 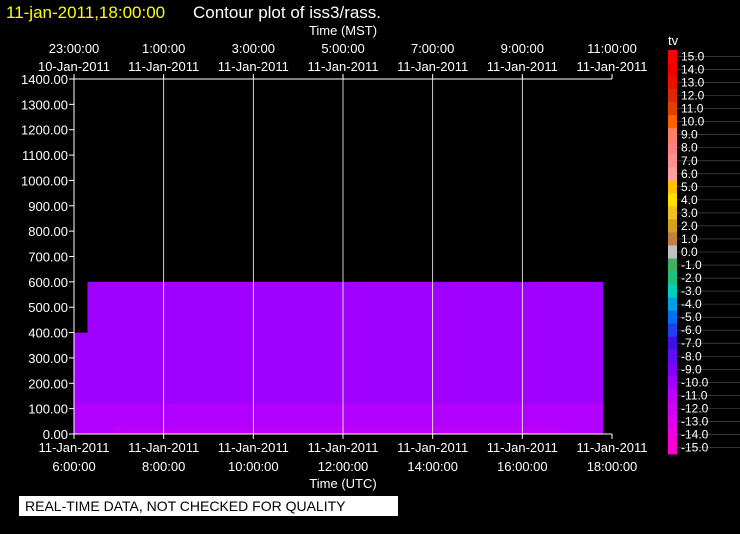 I want to click on top-tick-label-time: 11:00:00, so click(x=612, y=48).